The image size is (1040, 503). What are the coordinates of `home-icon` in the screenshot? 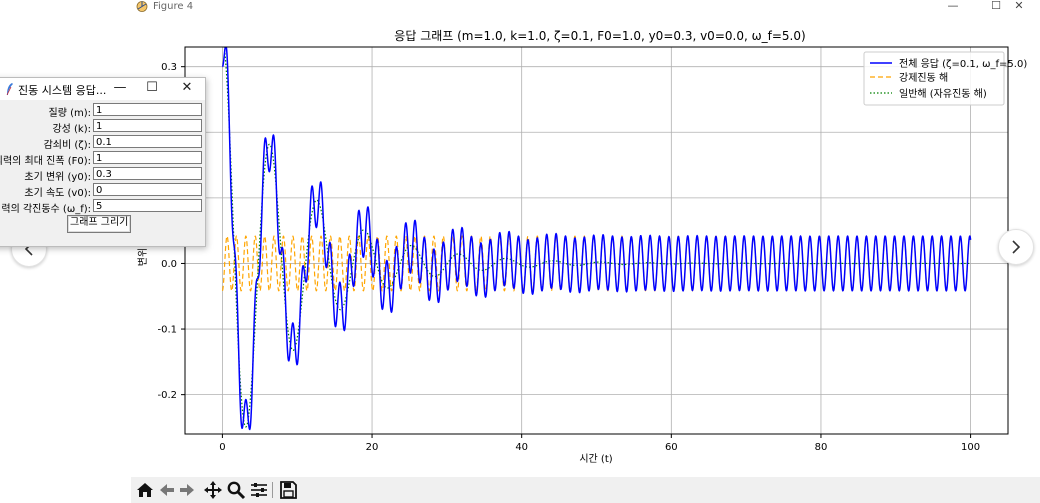 It's located at (145, 490).